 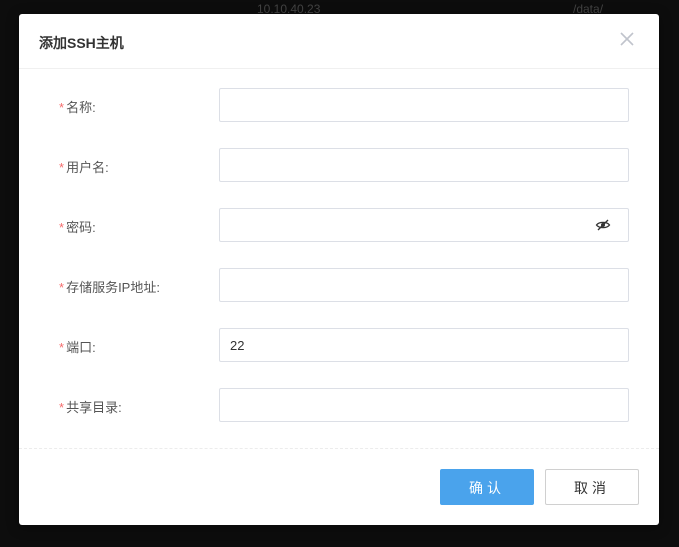 What do you see at coordinates (424, 405) in the screenshot?
I see `share-dir-input` at bounding box center [424, 405].